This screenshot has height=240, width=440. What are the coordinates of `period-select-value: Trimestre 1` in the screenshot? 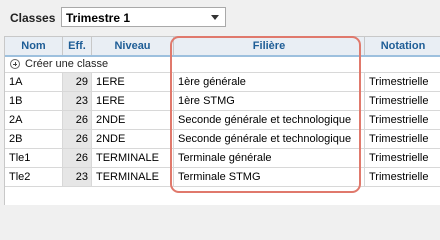 It's located at (98, 18).